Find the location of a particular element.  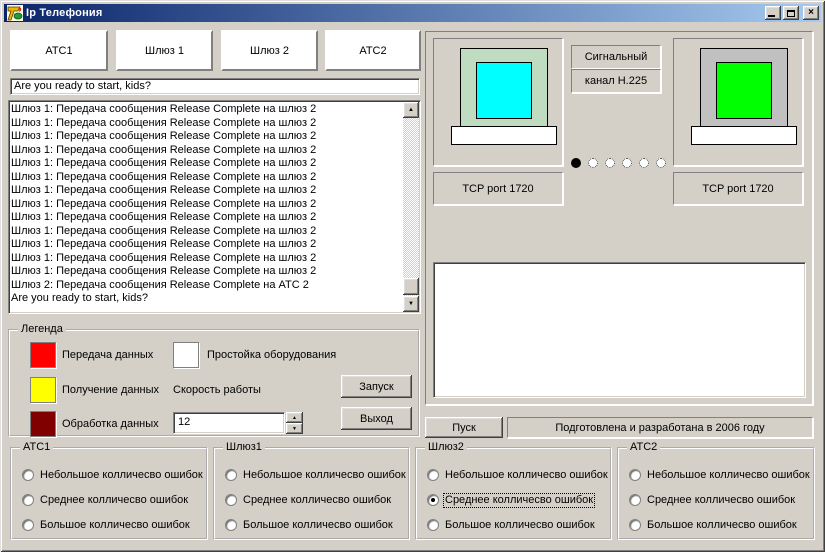

credit-panel: Подготовлена и разработана в 2006 году is located at coordinates (660, 427).